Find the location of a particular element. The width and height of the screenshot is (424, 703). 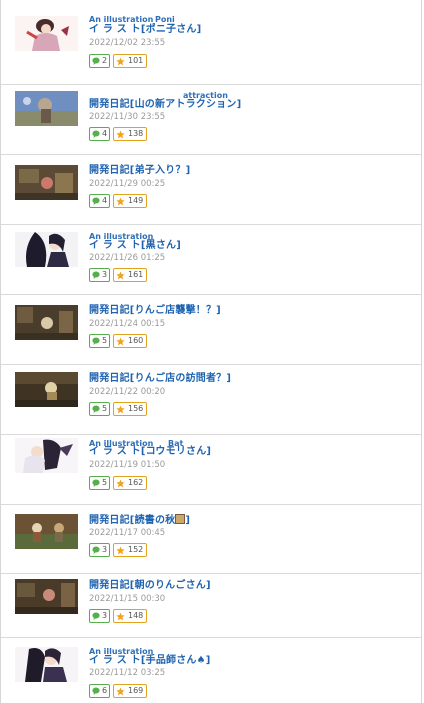

star-count-badge: 156 is located at coordinates (130, 409).